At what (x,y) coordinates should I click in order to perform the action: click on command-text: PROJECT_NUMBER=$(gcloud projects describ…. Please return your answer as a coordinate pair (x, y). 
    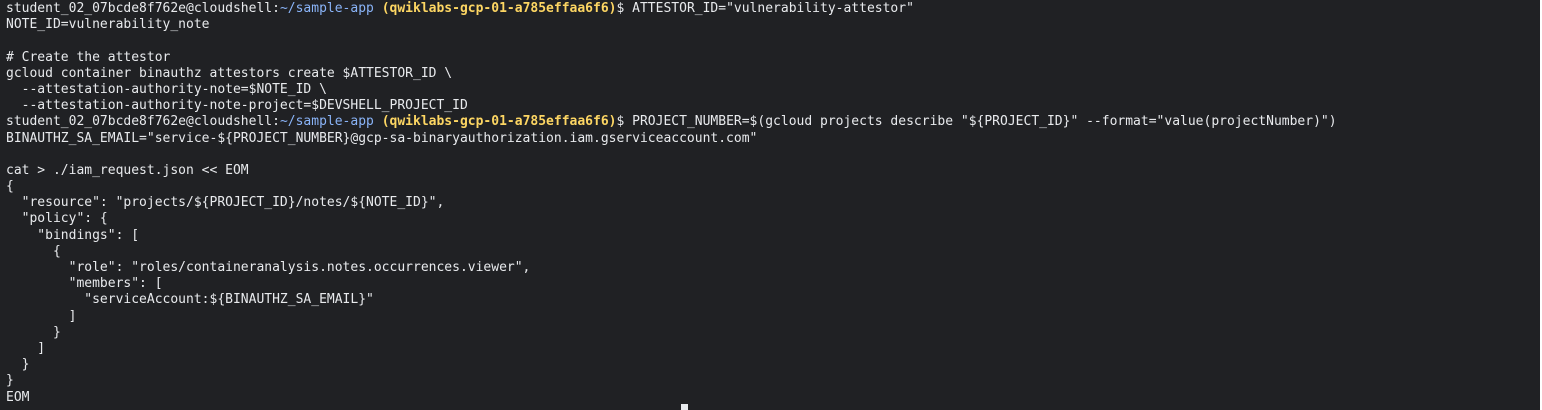
    Looking at the image, I should click on (980, 122).